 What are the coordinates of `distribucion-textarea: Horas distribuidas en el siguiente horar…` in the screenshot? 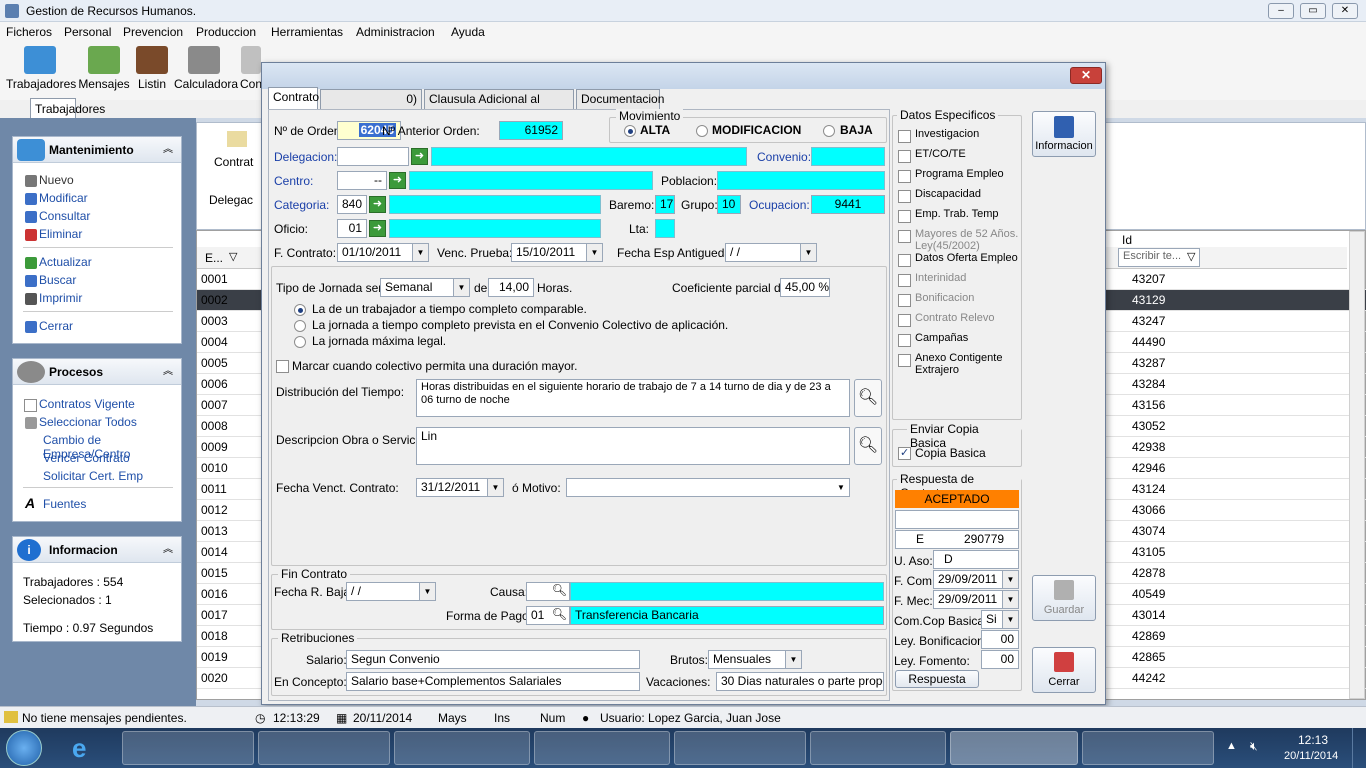 It's located at (633, 398).